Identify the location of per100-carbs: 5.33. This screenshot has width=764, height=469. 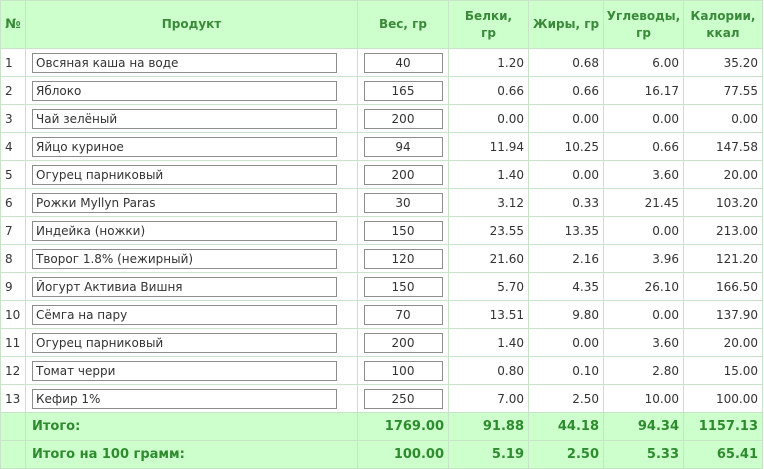
(643, 454).